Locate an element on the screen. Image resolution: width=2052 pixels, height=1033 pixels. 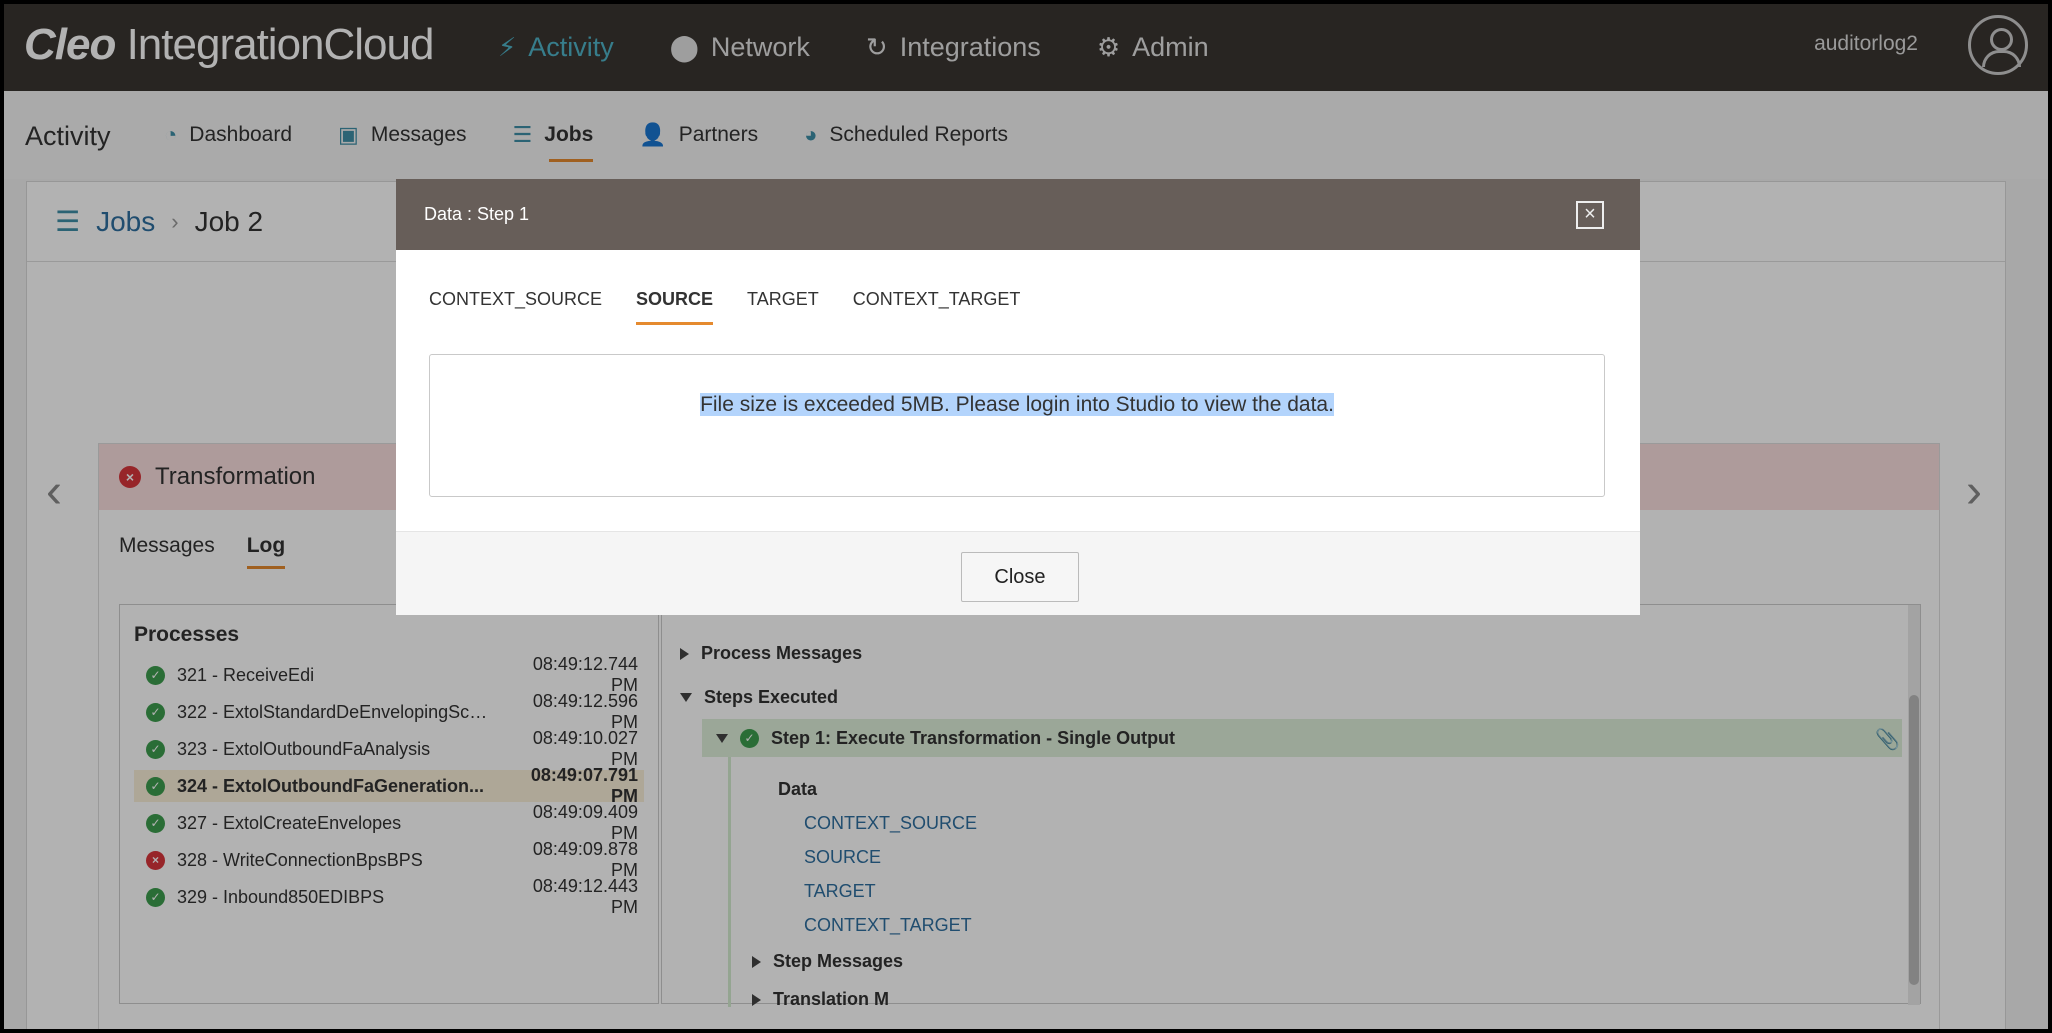
modal-footer: Close is located at coordinates (1018, 573).